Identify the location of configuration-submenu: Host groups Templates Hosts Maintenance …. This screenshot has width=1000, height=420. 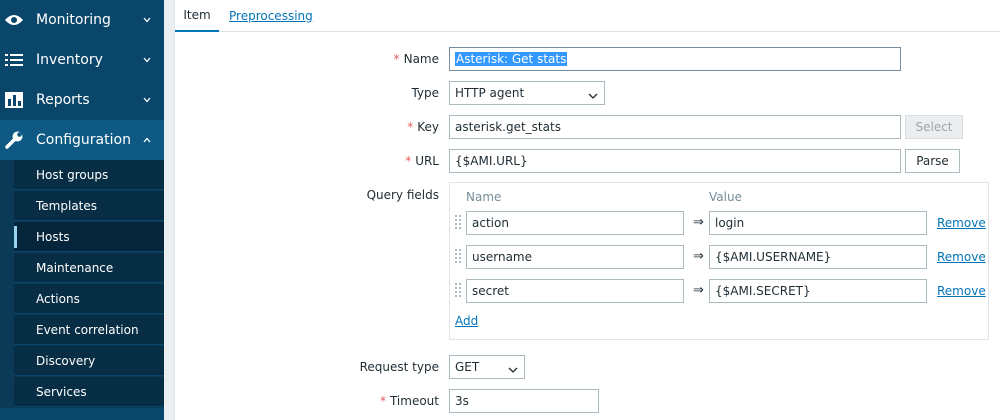
(82, 284).